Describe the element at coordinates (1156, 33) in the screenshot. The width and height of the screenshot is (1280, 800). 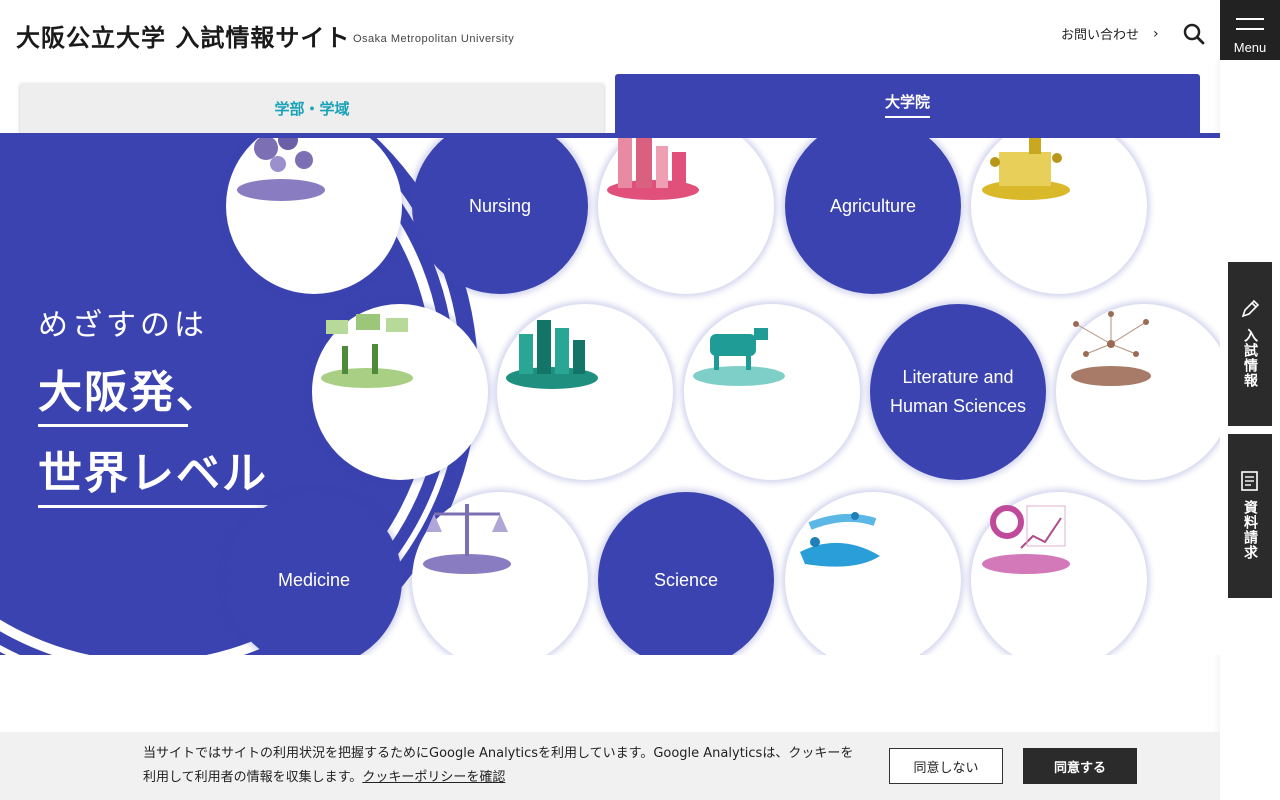
I see `chevron-right-icon: ›` at that location.